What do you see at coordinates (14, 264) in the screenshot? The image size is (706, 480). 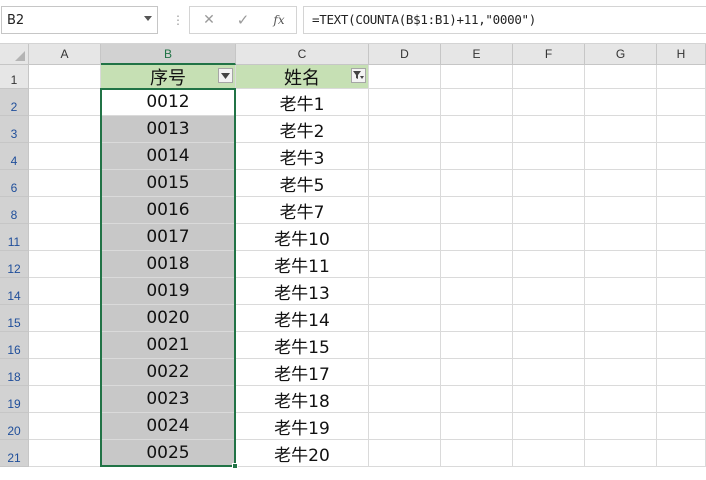 I see `row-header: 12` at bounding box center [14, 264].